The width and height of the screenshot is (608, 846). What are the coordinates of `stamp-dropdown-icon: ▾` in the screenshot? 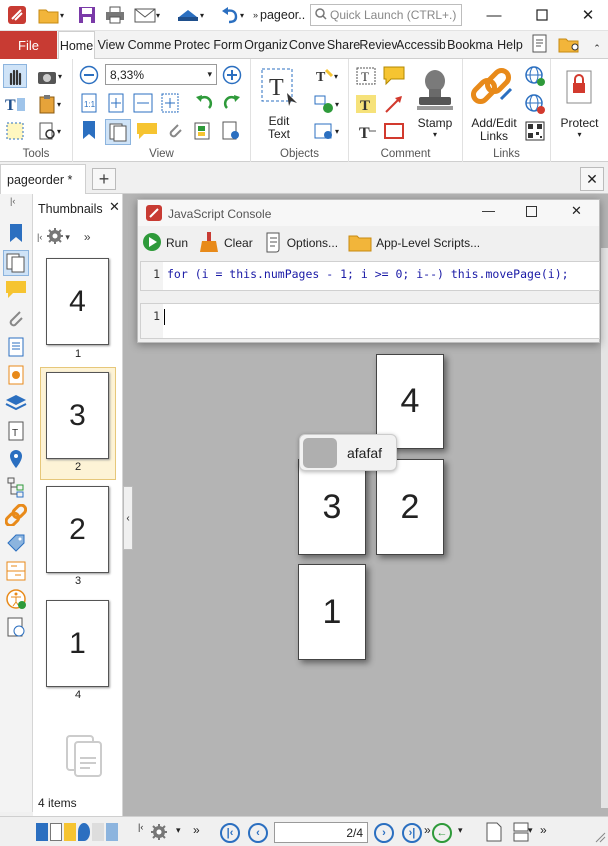 It's located at (435, 134).